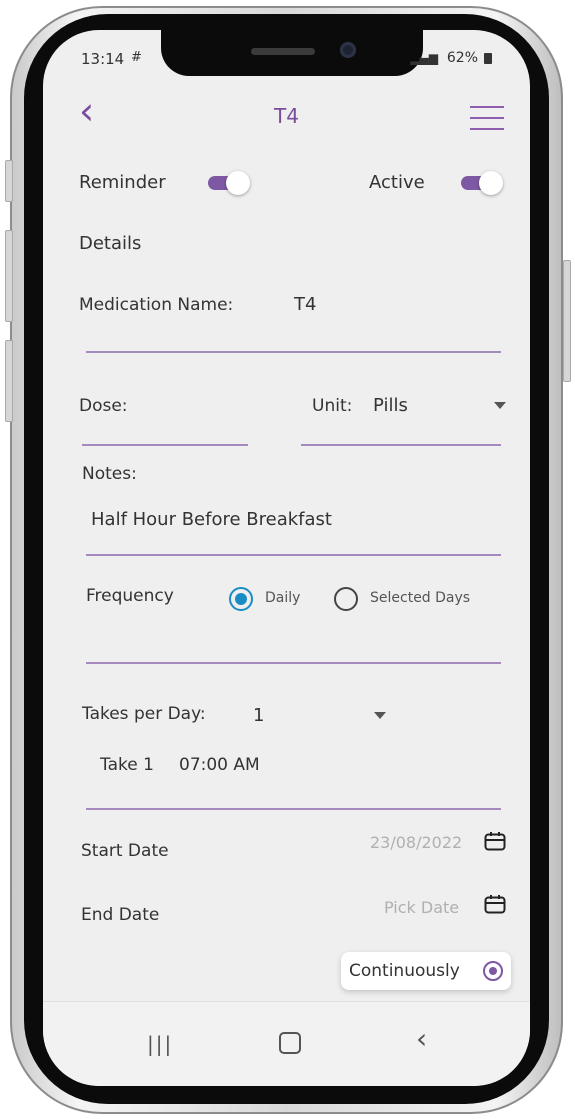 The image size is (575, 1119). What do you see at coordinates (241, 599) in the screenshot?
I see `frequency-daily-radio` at bounding box center [241, 599].